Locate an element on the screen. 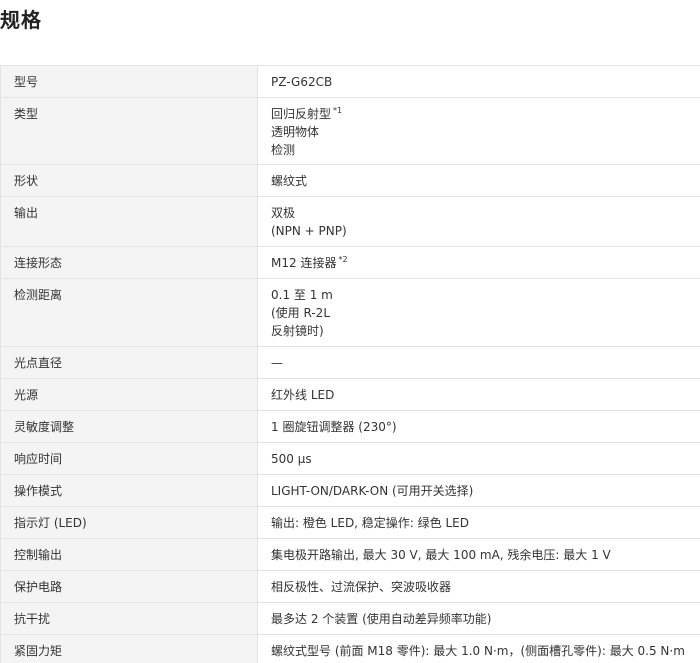  spec-value-line: 双极 is located at coordinates (485, 213).